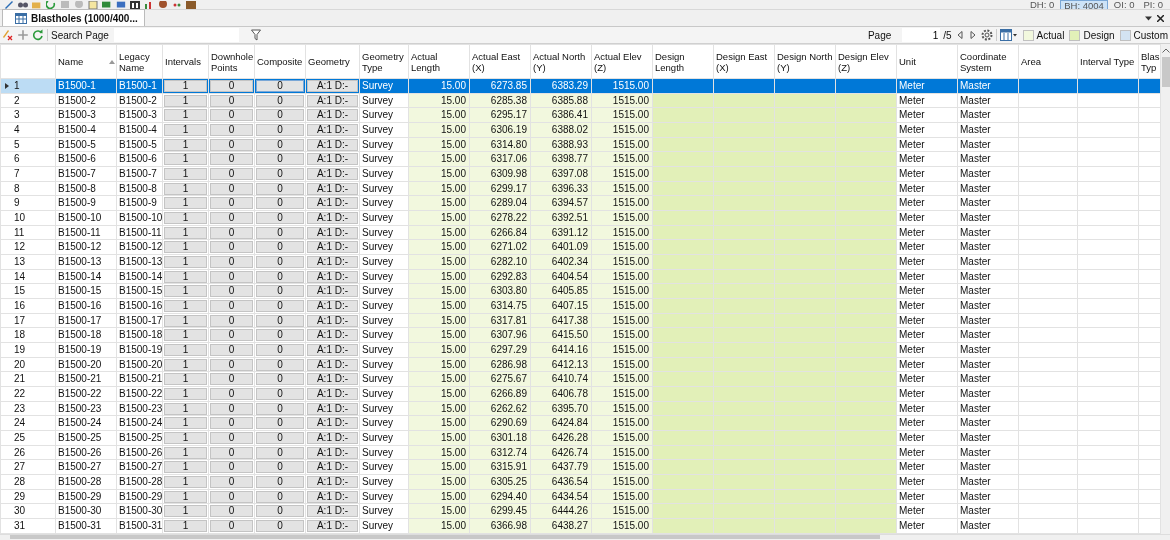 Image resolution: width=1170 pixels, height=540 pixels. Describe the element at coordinates (622, 61) in the screenshot. I see `column-header: Actual Elev (Z)` at that location.